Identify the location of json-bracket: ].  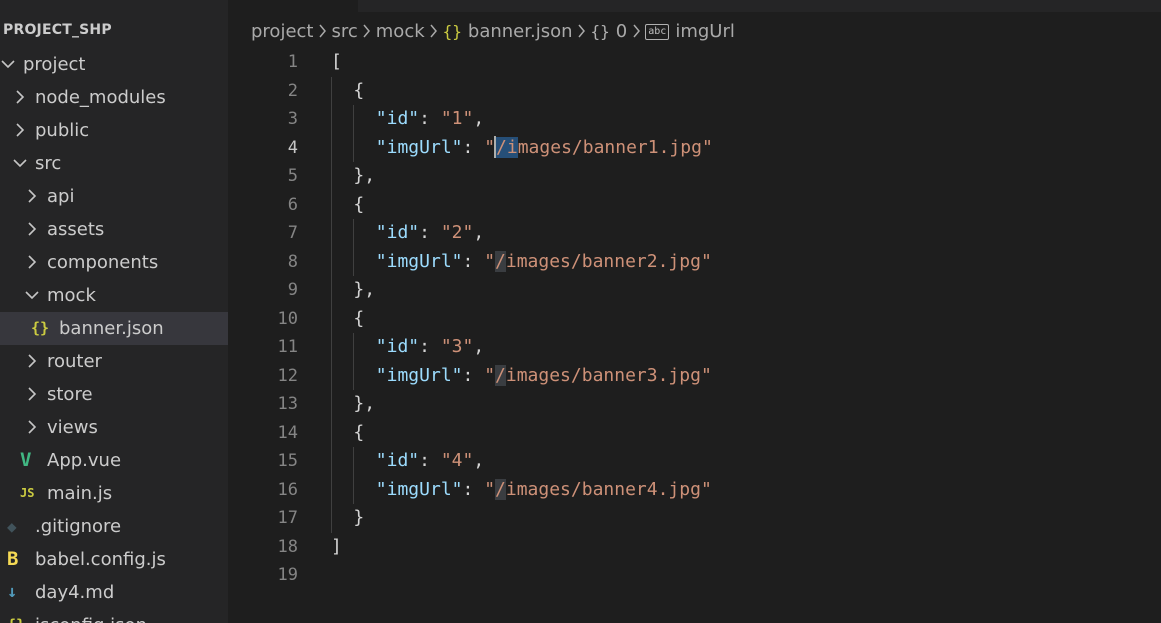
(336, 546).